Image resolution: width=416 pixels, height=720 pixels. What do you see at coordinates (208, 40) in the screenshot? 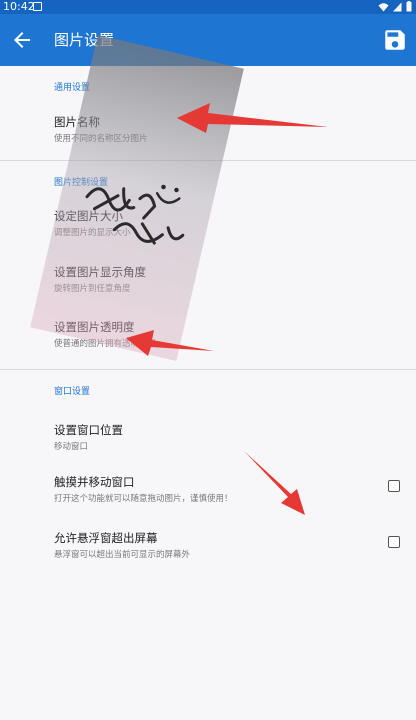
I see `app-bar: 图片设置` at bounding box center [208, 40].